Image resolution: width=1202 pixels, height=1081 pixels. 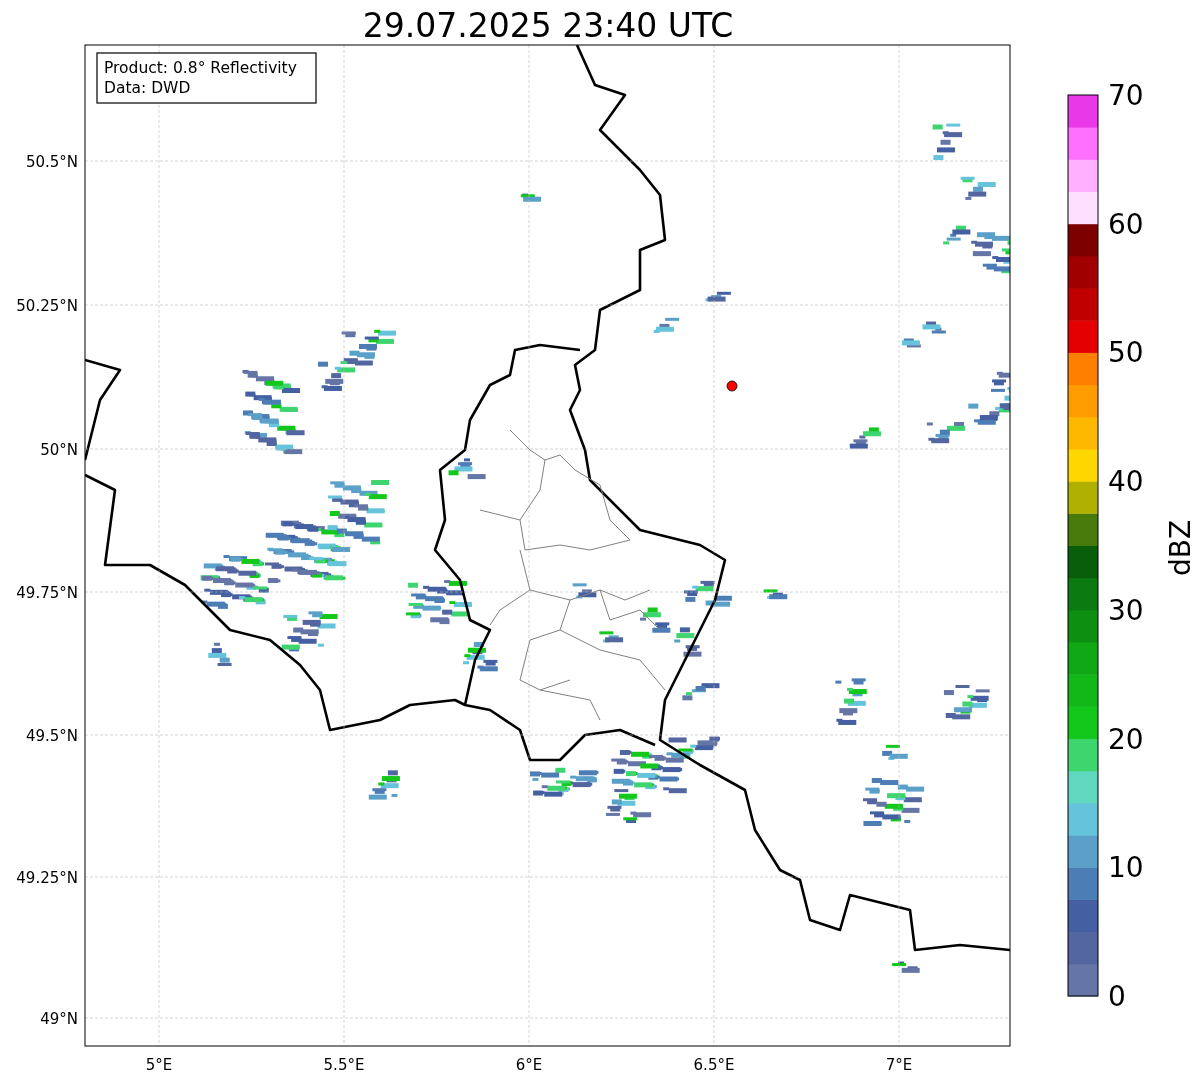 I want to click on y-tick-label: 50.5°N, so click(x=51, y=162).